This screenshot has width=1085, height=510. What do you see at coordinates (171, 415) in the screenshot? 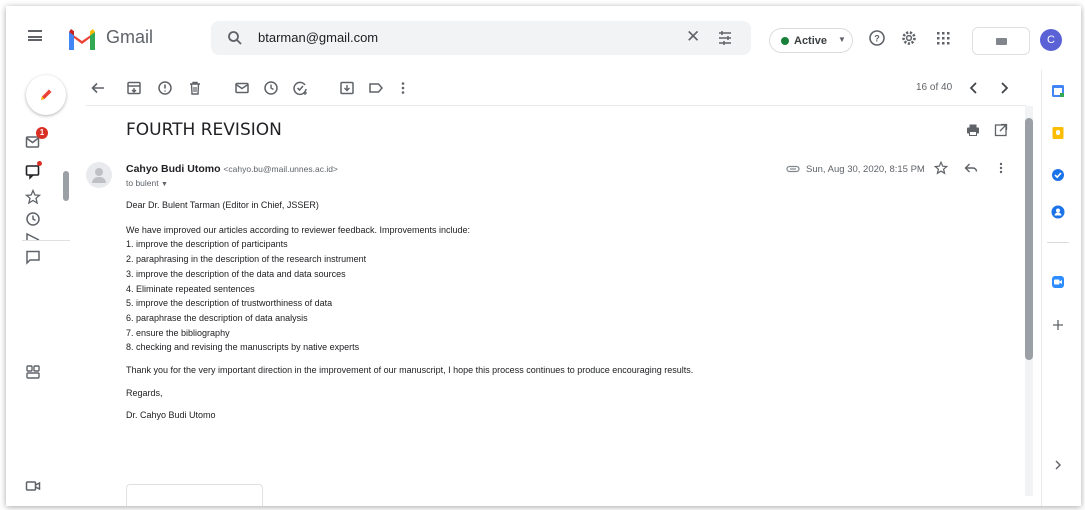
I see `body-signature: Dr. Cahyo Budi Utomo` at bounding box center [171, 415].